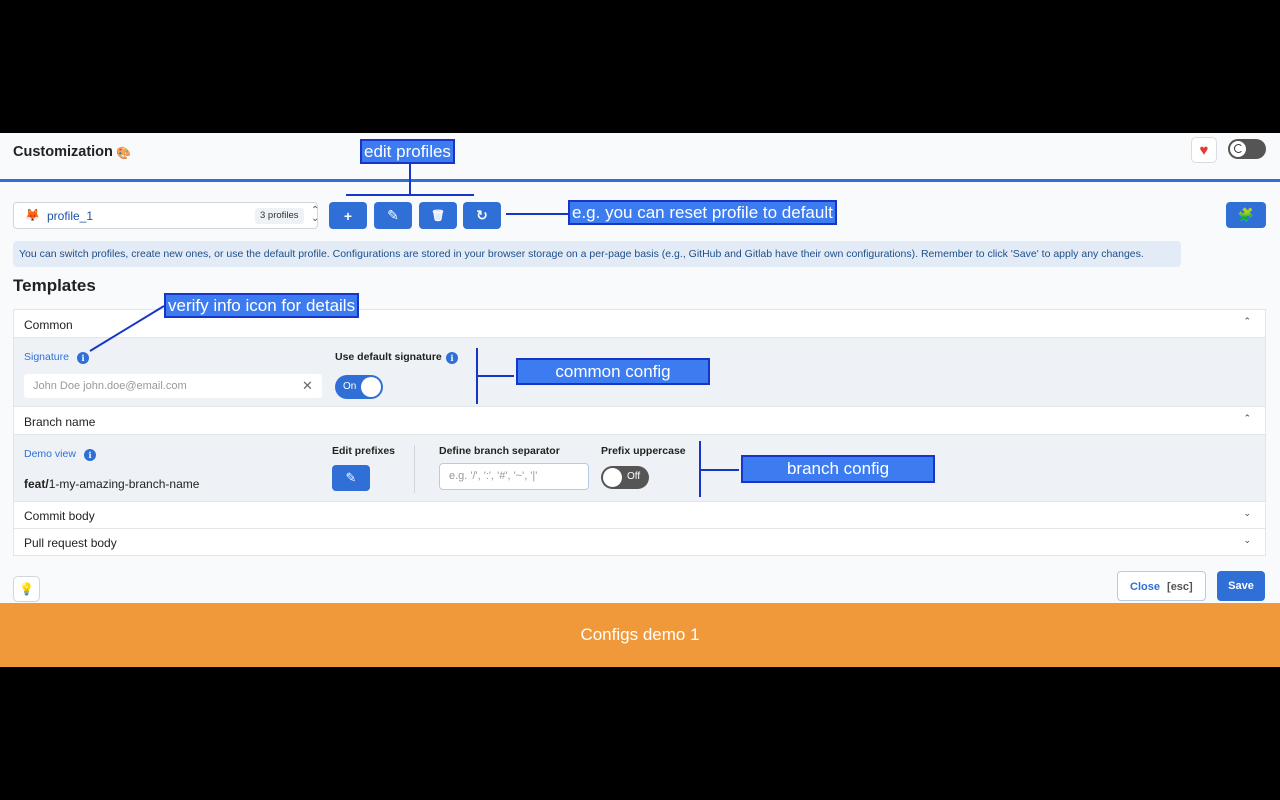 The image size is (1280, 800). I want to click on palette-icon: 🎨, so click(123, 153).